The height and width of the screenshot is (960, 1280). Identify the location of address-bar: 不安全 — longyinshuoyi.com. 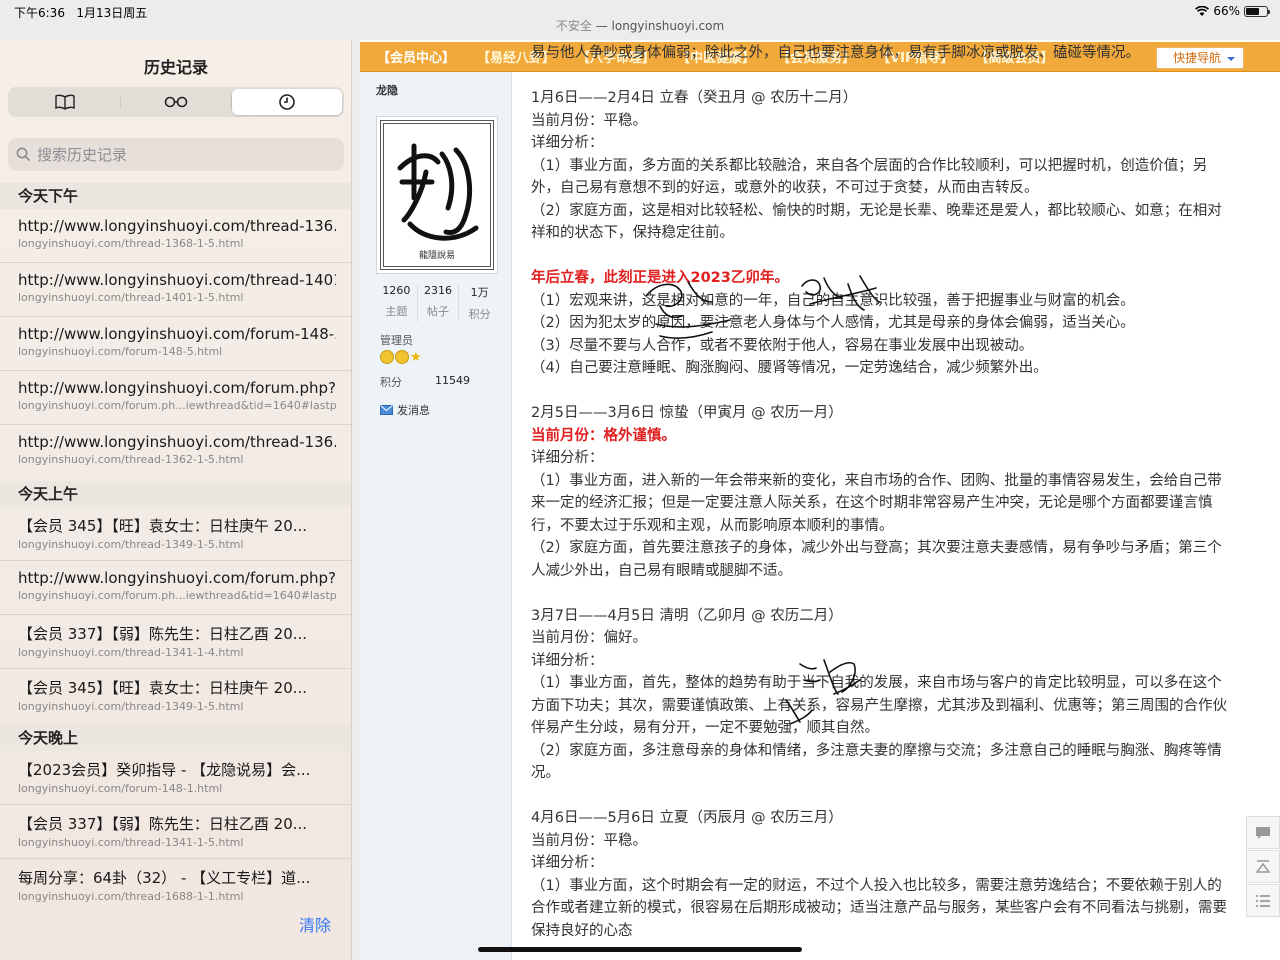
(640, 25).